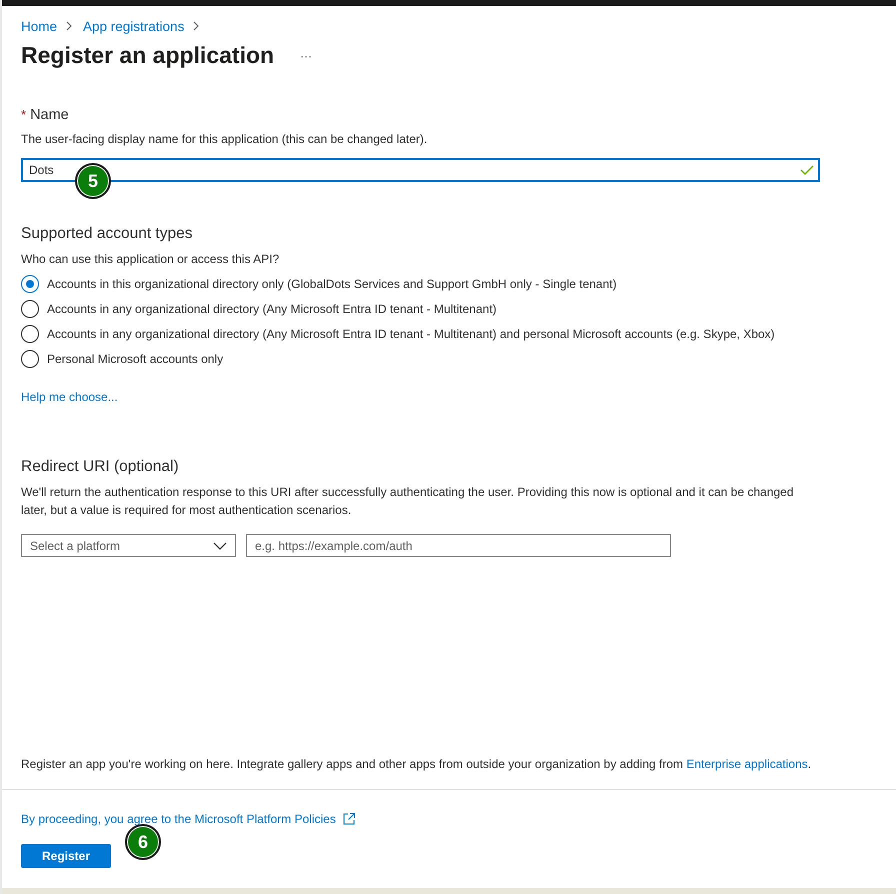 The image size is (896, 894). Describe the element at coordinates (49, 115) in the screenshot. I see `field-label: Name` at that location.